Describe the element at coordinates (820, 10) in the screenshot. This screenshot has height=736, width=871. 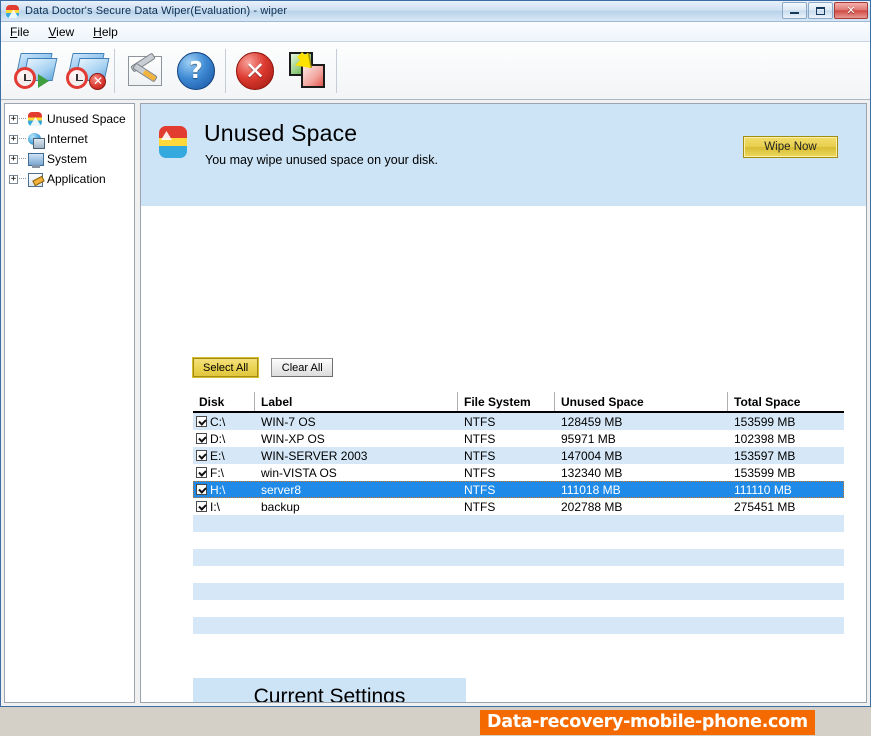
I see `restore-button` at that location.